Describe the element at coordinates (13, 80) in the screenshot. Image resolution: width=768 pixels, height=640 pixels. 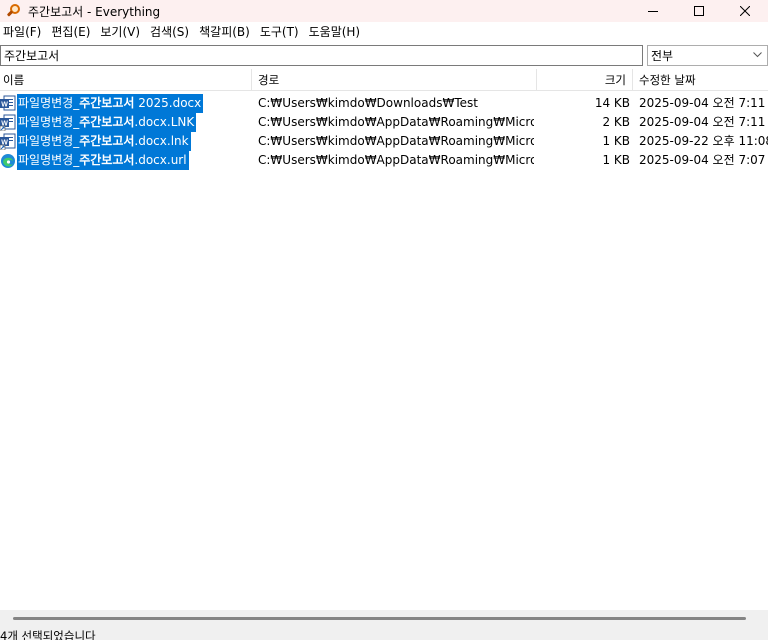
I see `column-name: 이름` at that location.